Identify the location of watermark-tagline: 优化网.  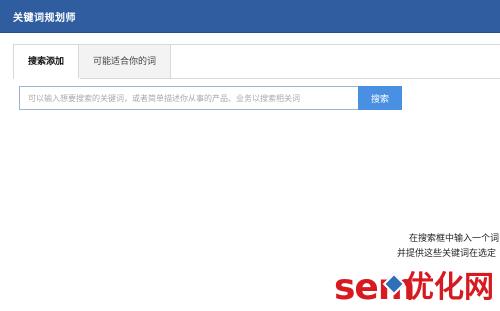
(449, 287).